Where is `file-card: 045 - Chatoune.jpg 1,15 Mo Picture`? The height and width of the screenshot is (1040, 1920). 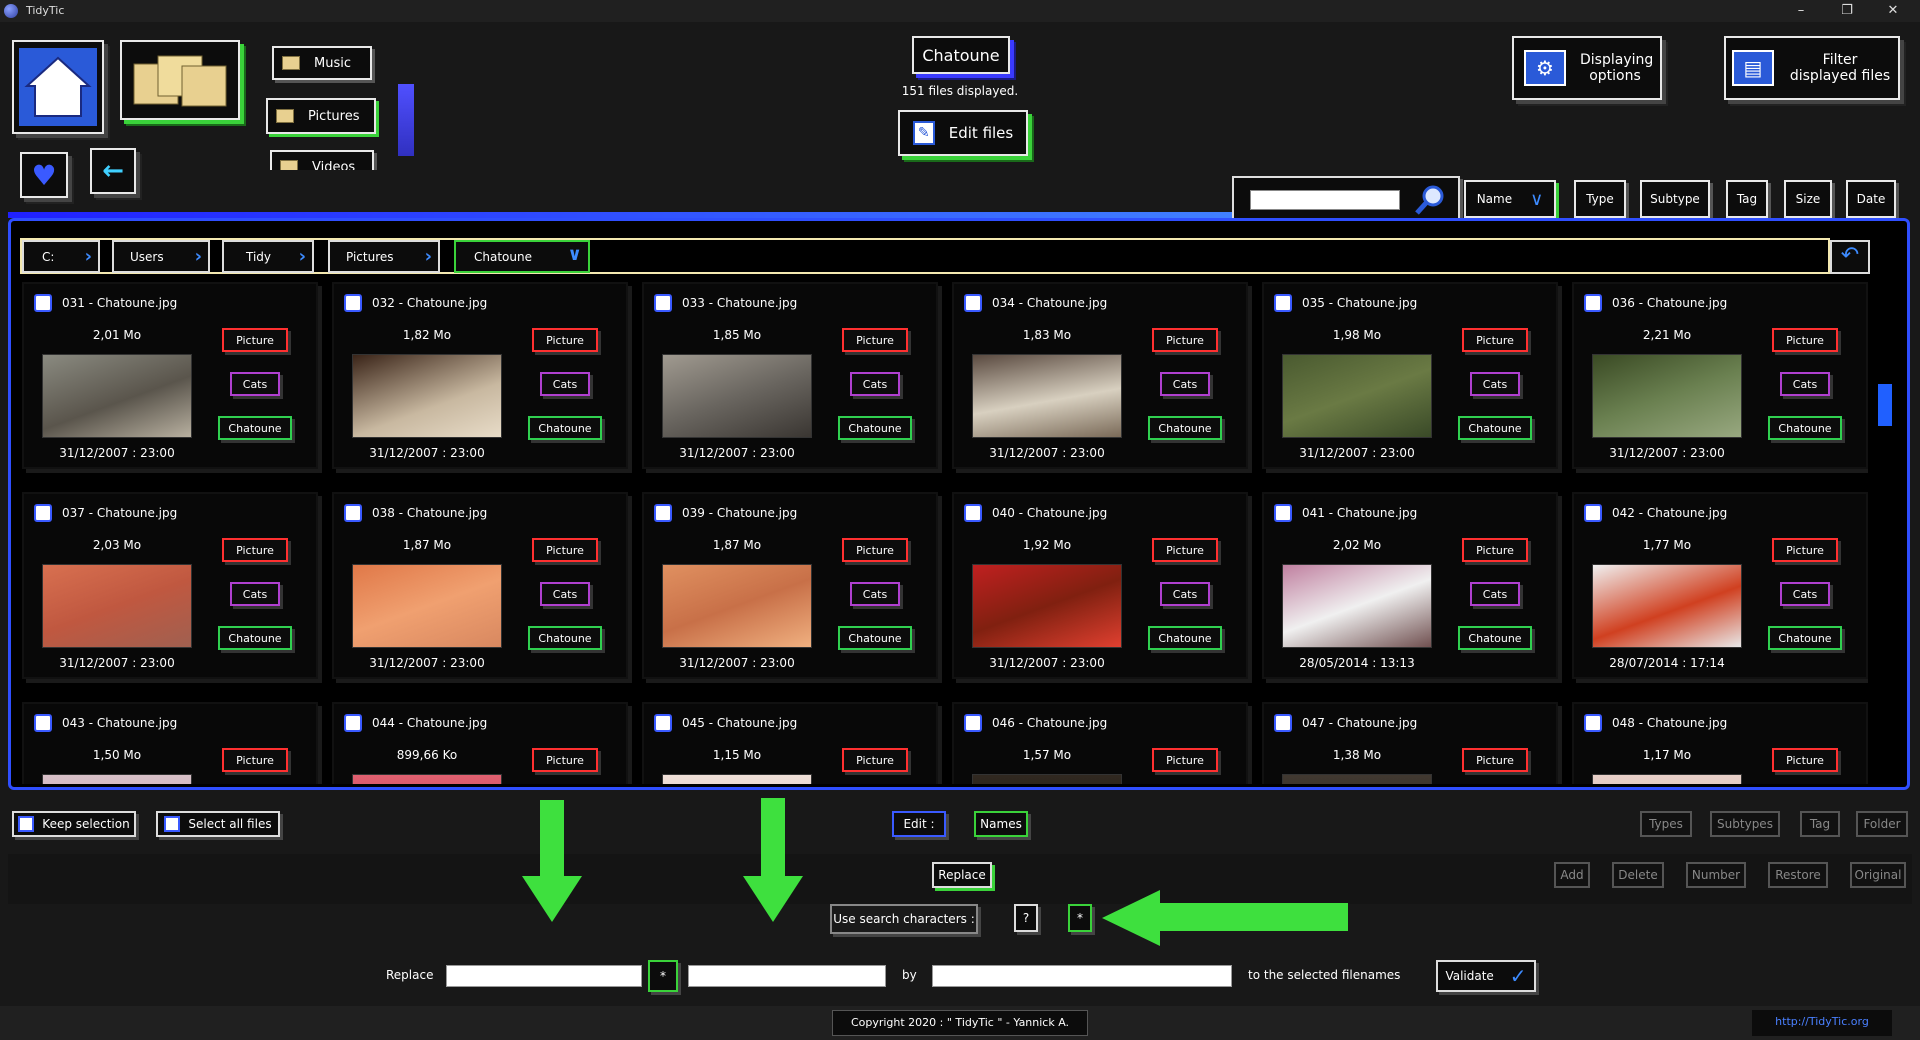
file-card: 045 - Chatoune.jpg 1,15 Mo Picture is located at coordinates (790, 743).